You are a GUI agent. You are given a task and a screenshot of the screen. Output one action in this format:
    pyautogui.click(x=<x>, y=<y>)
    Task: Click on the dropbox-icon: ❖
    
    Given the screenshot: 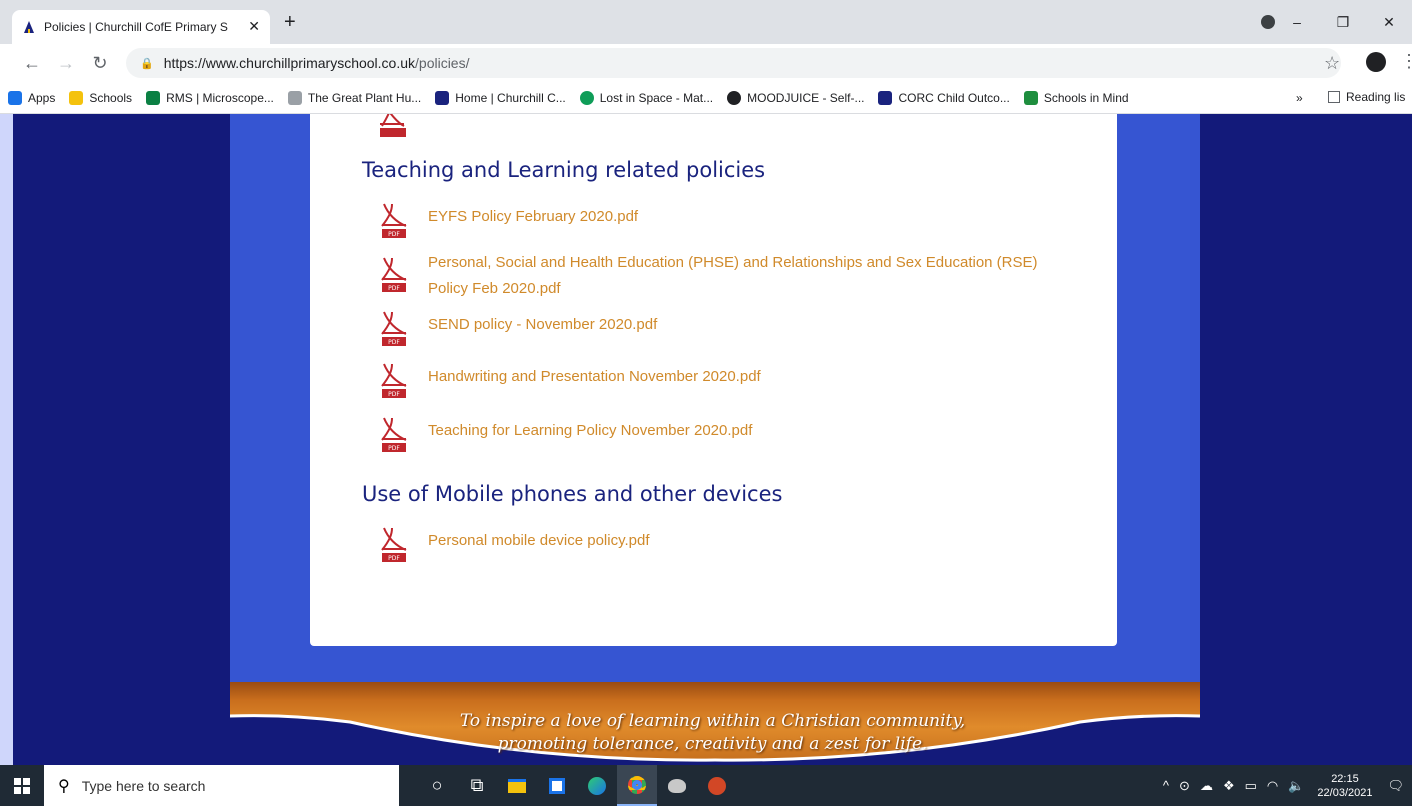 What is the action you would take?
    pyautogui.click(x=1229, y=786)
    